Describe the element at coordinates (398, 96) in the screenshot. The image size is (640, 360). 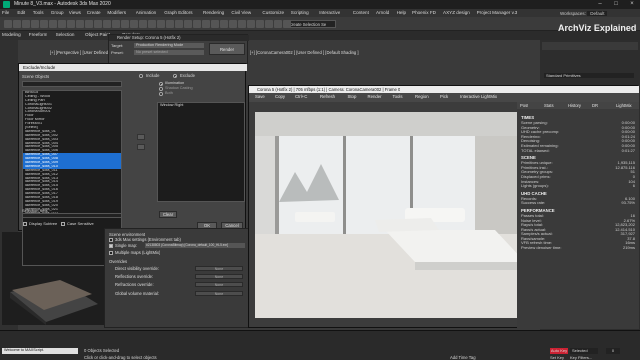
I see `vfb-tool-button: Tools` at that location.